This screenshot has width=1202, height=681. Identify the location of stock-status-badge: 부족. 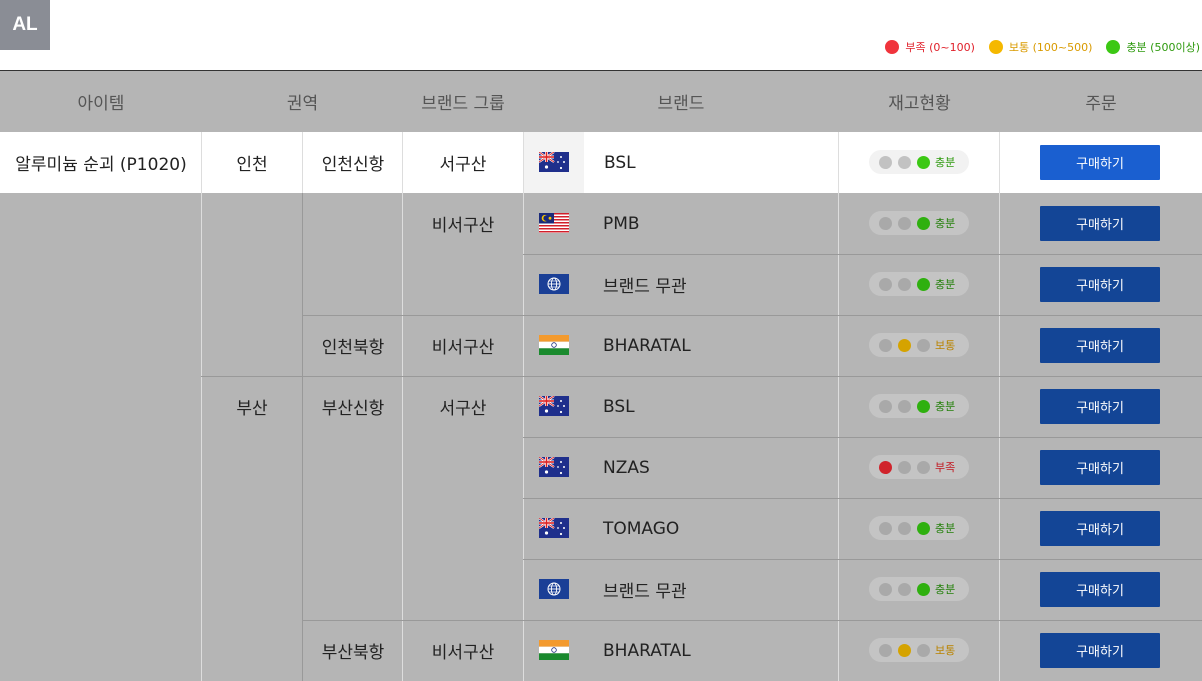
(919, 467).